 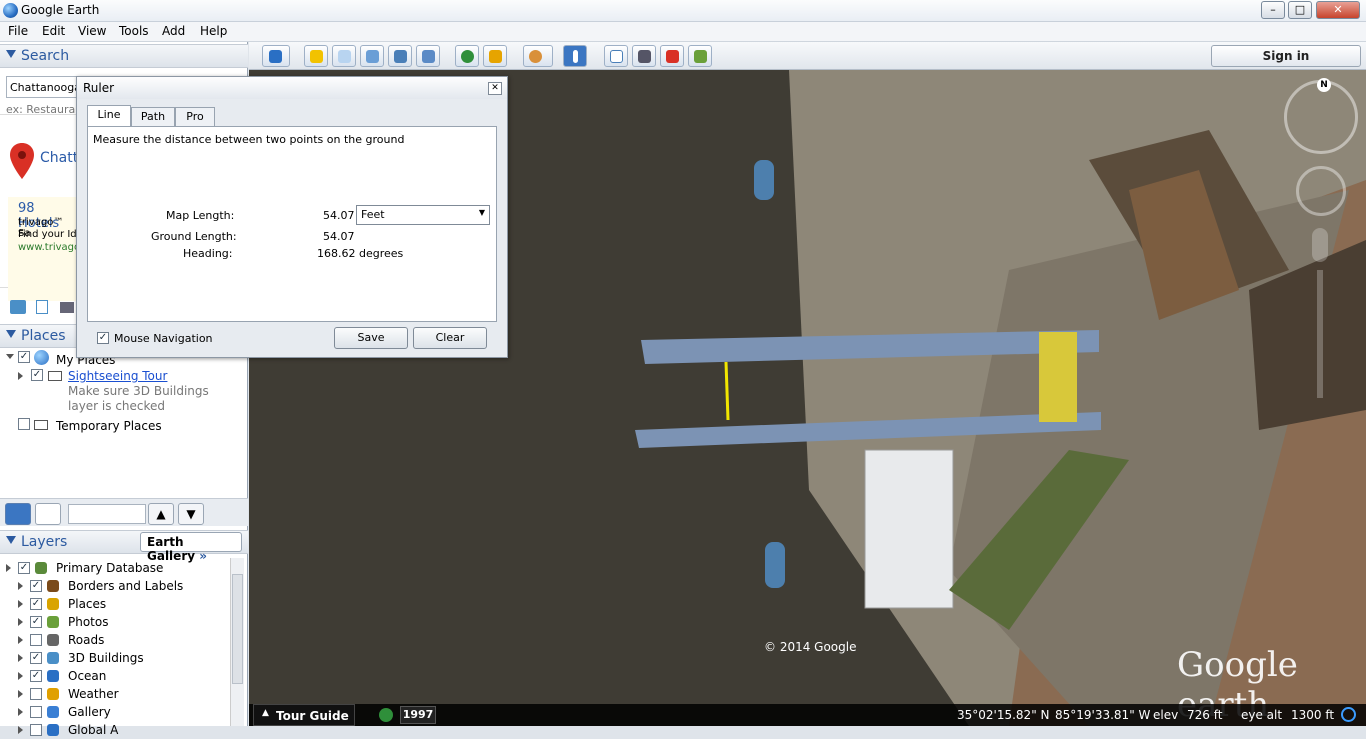 What do you see at coordinates (372, 56) in the screenshot?
I see `add-path-icon` at bounding box center [372, 56].